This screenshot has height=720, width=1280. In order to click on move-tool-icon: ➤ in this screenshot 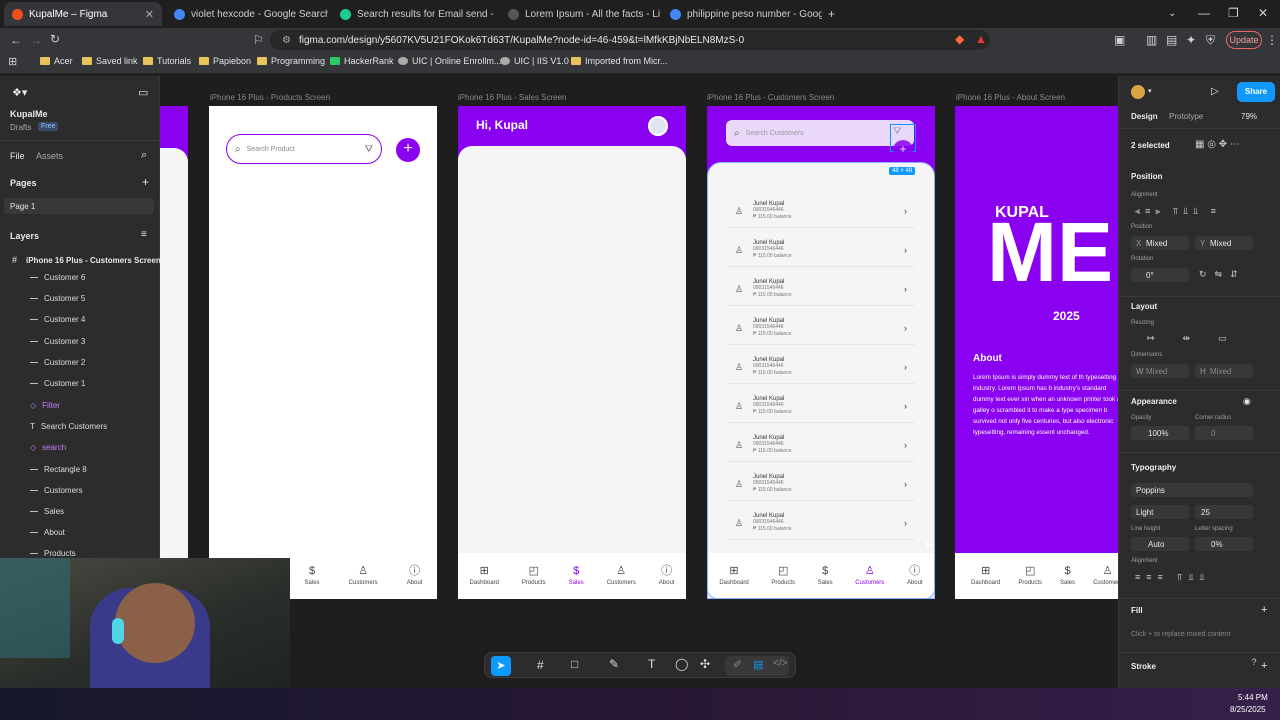, I will do `click(501, 666)`.